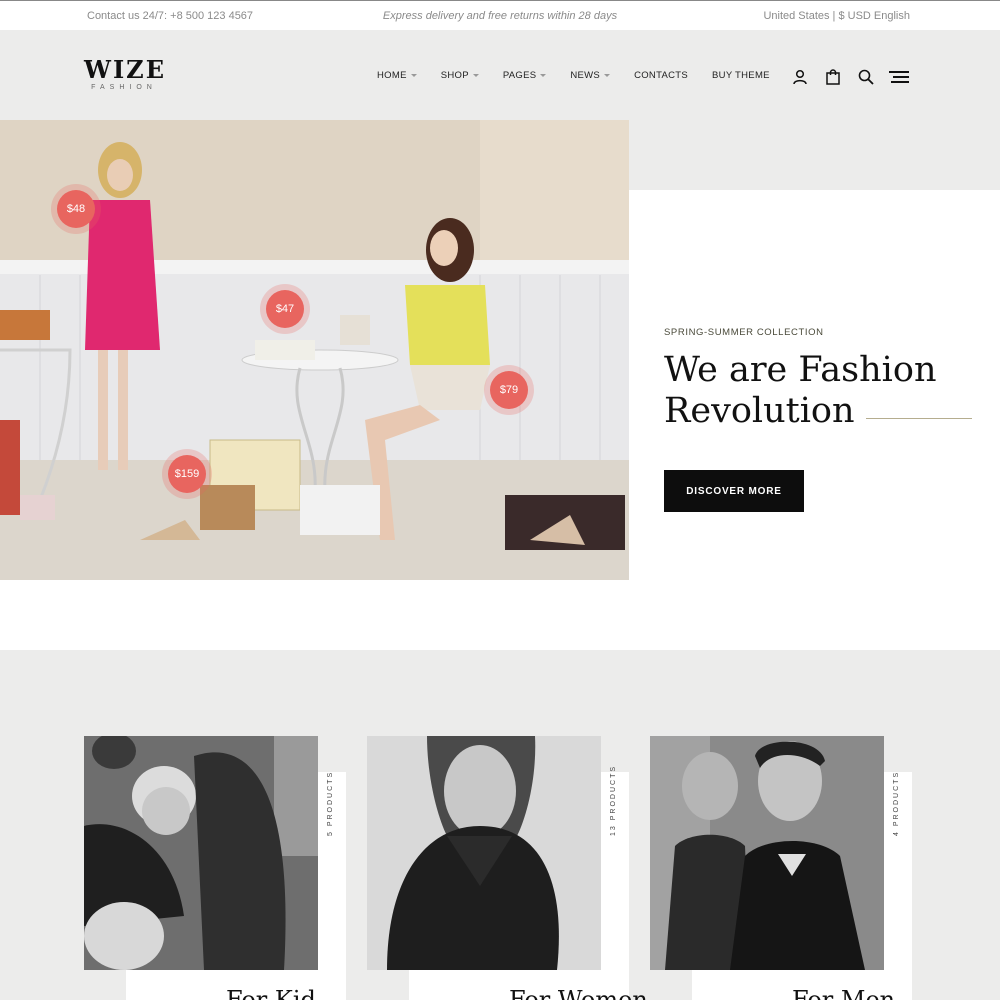  Describe the element at coordinates (759, 411) in the screenshot. I see `hero-title-line2: Revolution` at that location.